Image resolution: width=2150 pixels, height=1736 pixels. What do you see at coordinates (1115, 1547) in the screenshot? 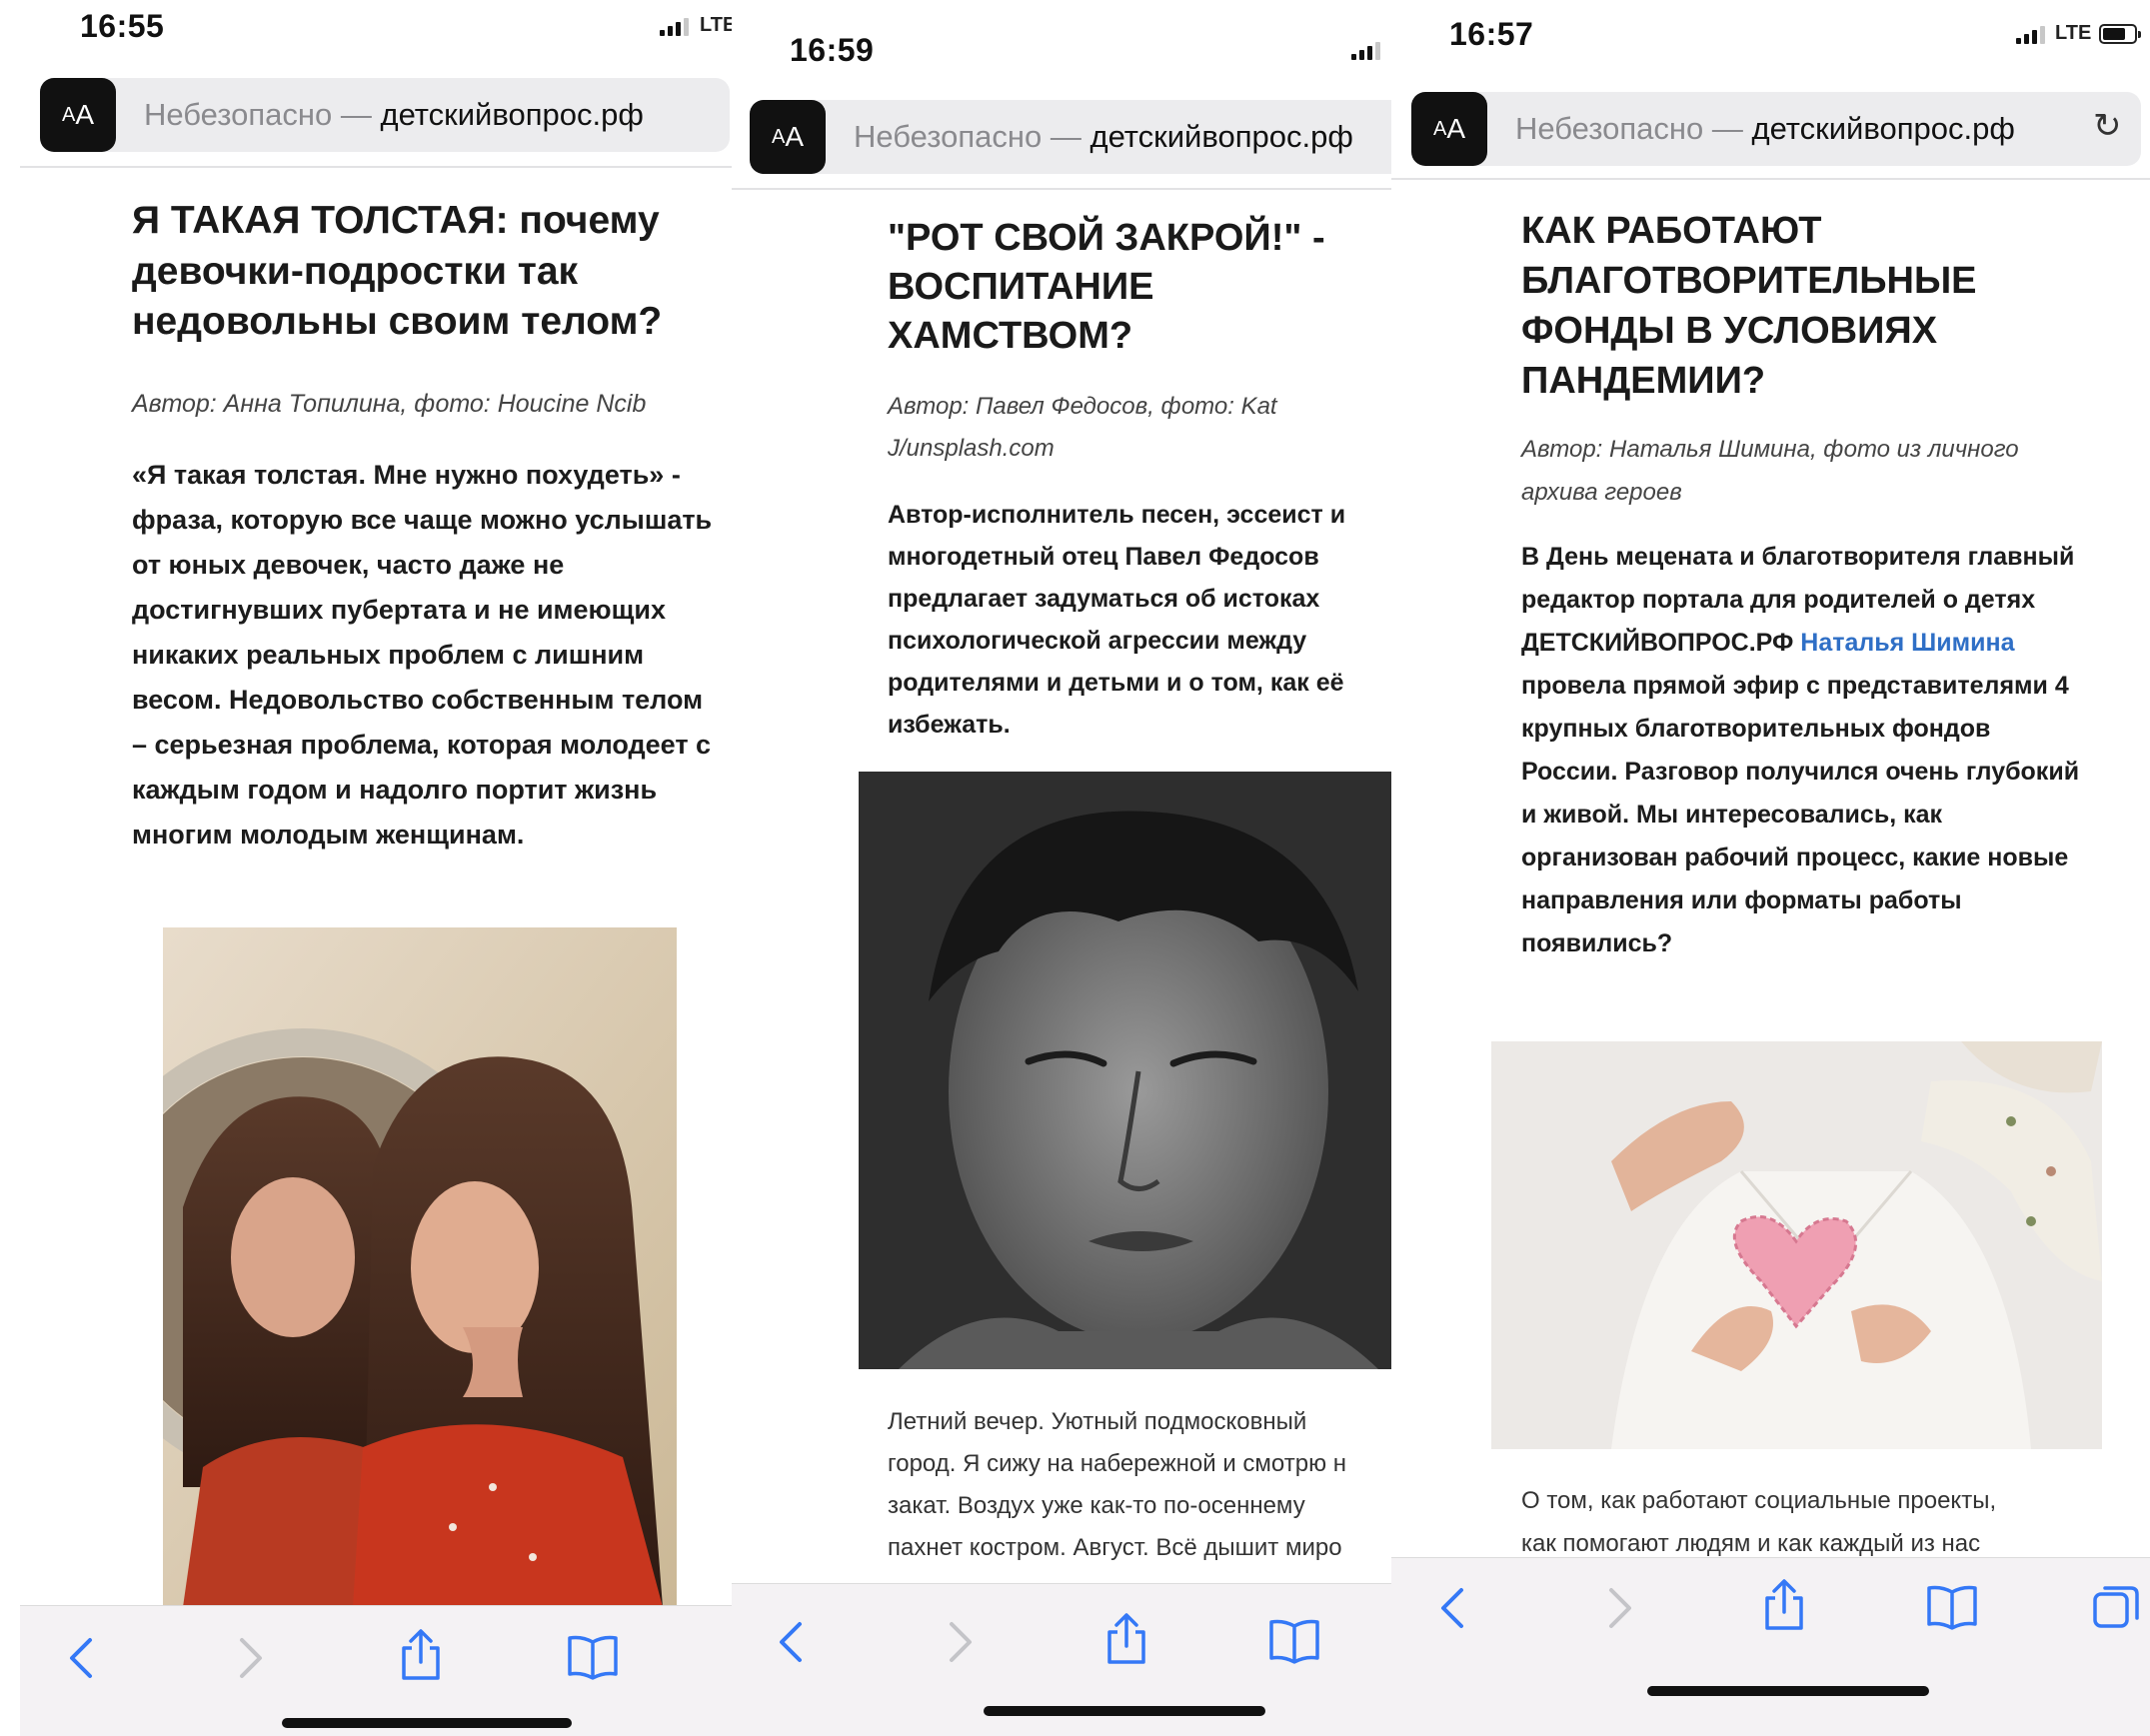
I see `body-line: пахнет костром. Август. Всё дышит миро` at bounding box center [1115, 1547].